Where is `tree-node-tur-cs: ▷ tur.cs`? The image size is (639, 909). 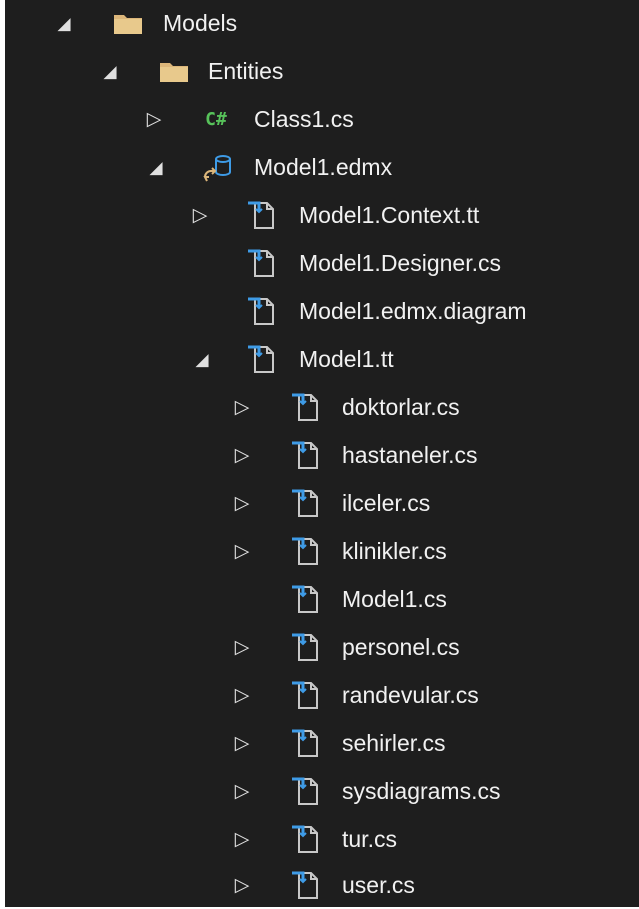 tree-node-tur-cs: ▷ tur.cs is located at coordinates (322, 839).